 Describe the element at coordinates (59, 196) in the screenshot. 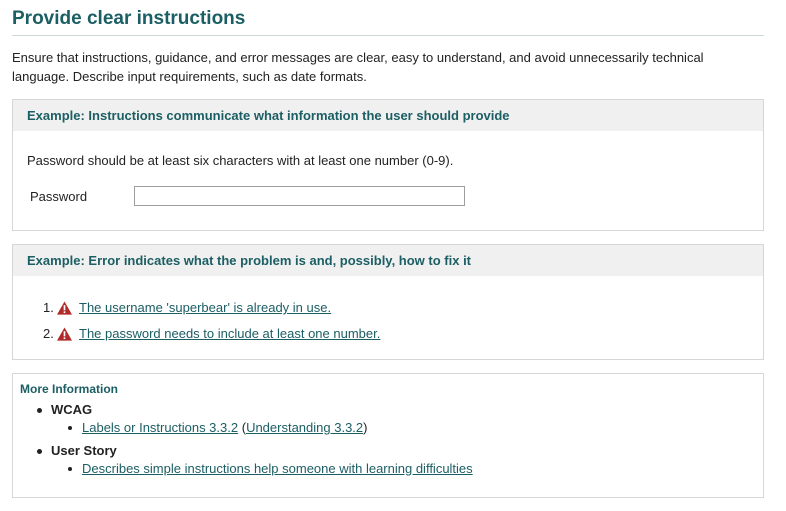

I see `password-label: Password` at that location.